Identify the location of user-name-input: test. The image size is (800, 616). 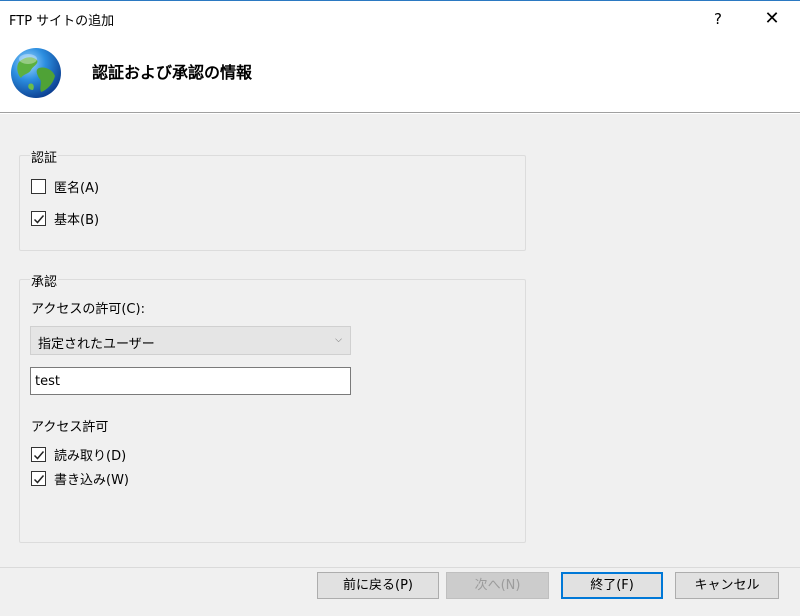
(190, 381).